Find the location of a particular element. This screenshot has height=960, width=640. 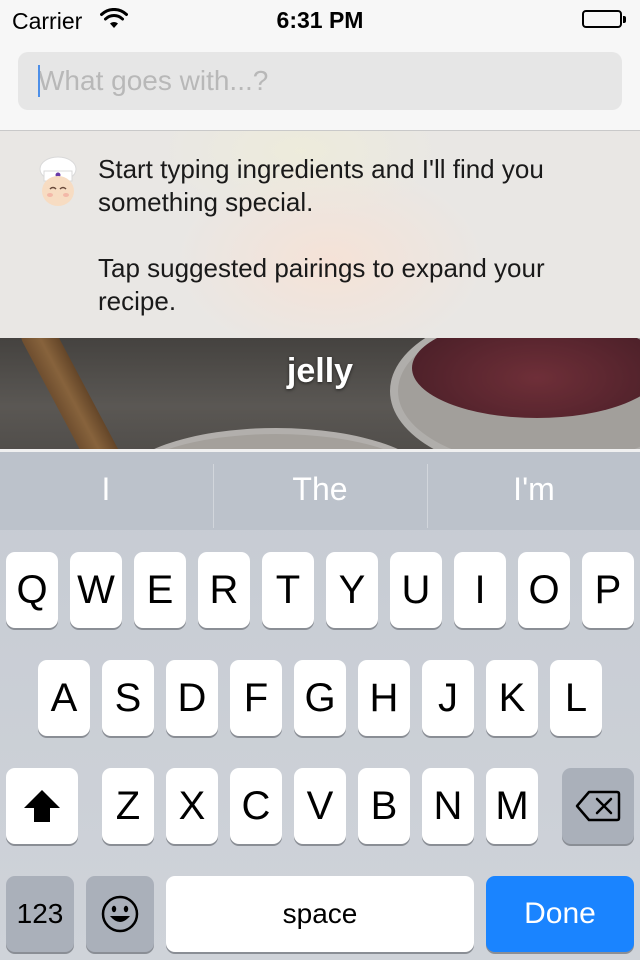

key-s: S is located at coordinates (128, 698).